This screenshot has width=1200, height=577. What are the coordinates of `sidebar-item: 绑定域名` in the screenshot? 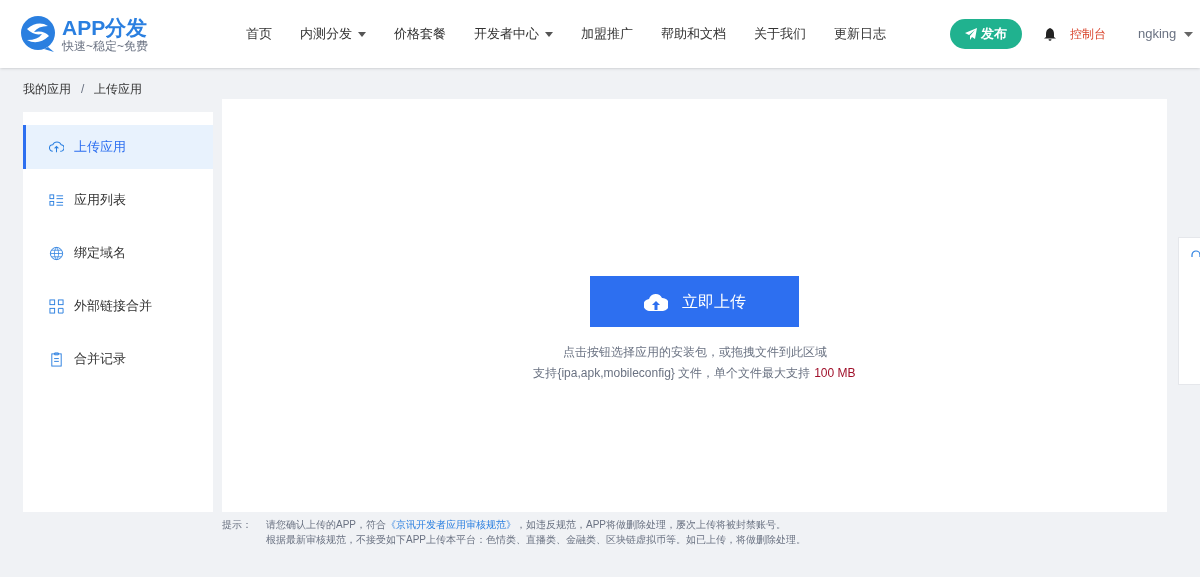 It's located at (118, 253).